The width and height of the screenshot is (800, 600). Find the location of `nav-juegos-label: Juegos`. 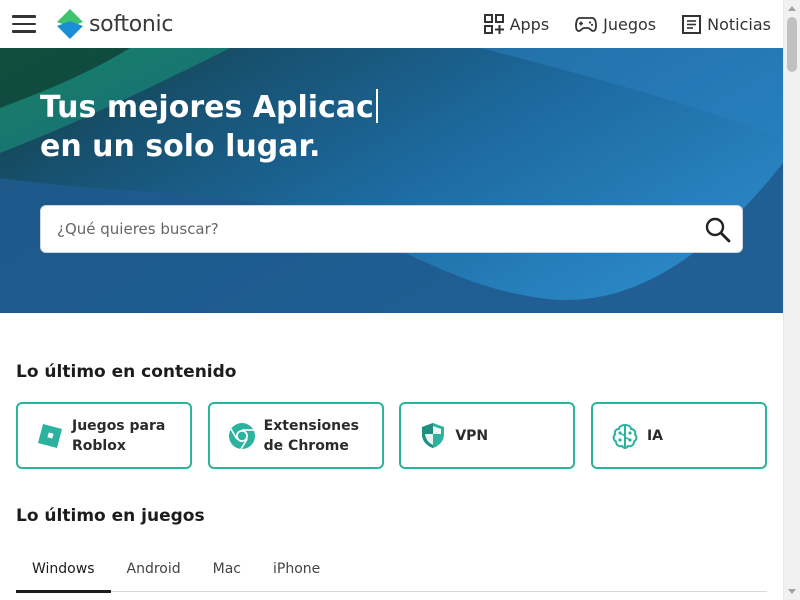

nav-juegos-label: Juegos is located at coordinates (630, 24).